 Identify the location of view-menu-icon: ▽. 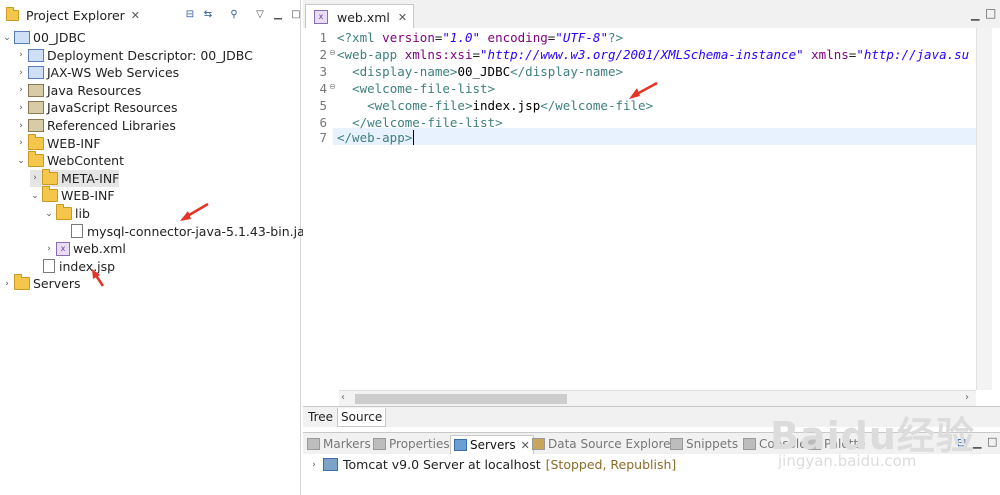
(260, 15).